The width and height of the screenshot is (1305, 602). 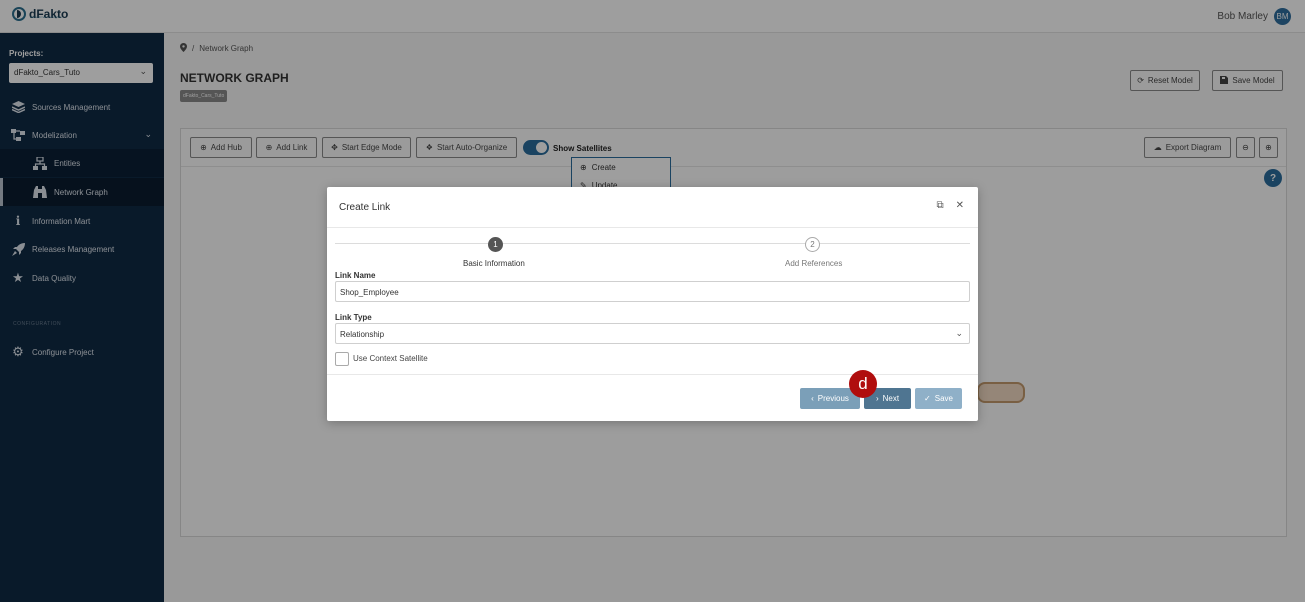 I want to click on save-button: ✓ Save, so click(x=938, y=398).